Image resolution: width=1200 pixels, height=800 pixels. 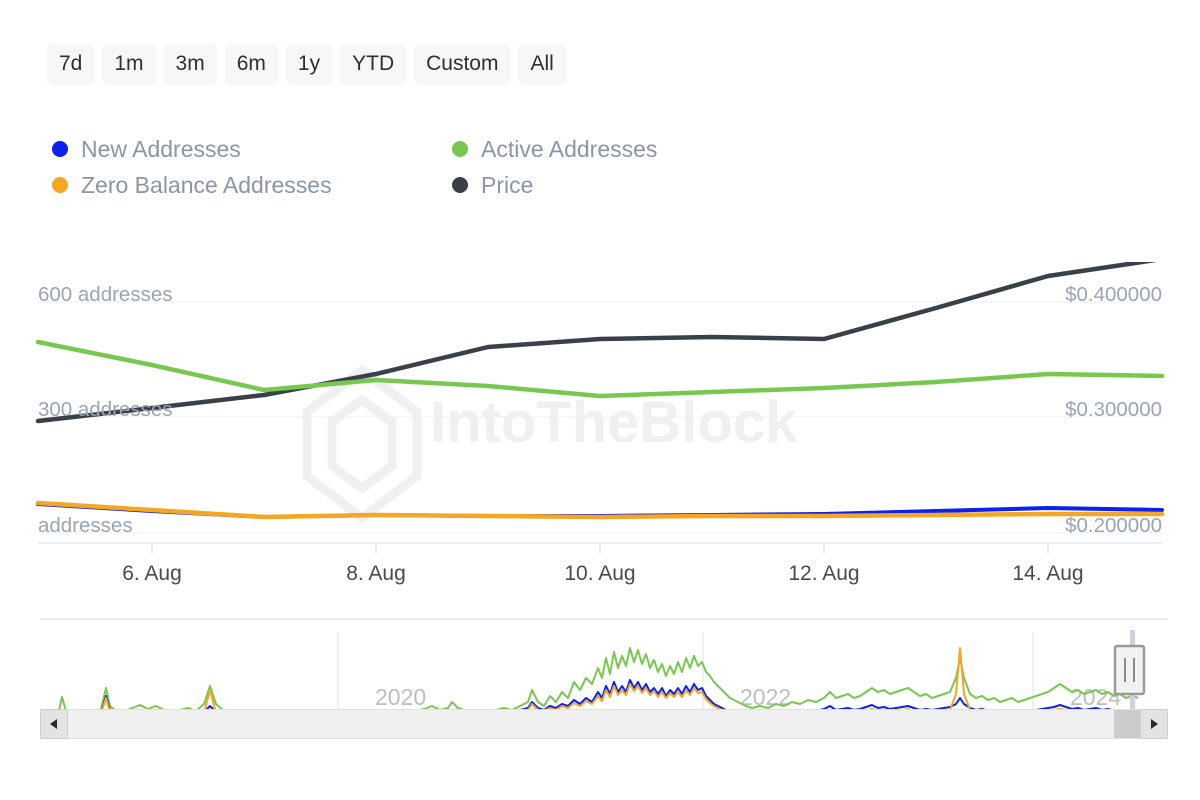 I want to click on scroll-right-button, so click(x=1154, y=724).